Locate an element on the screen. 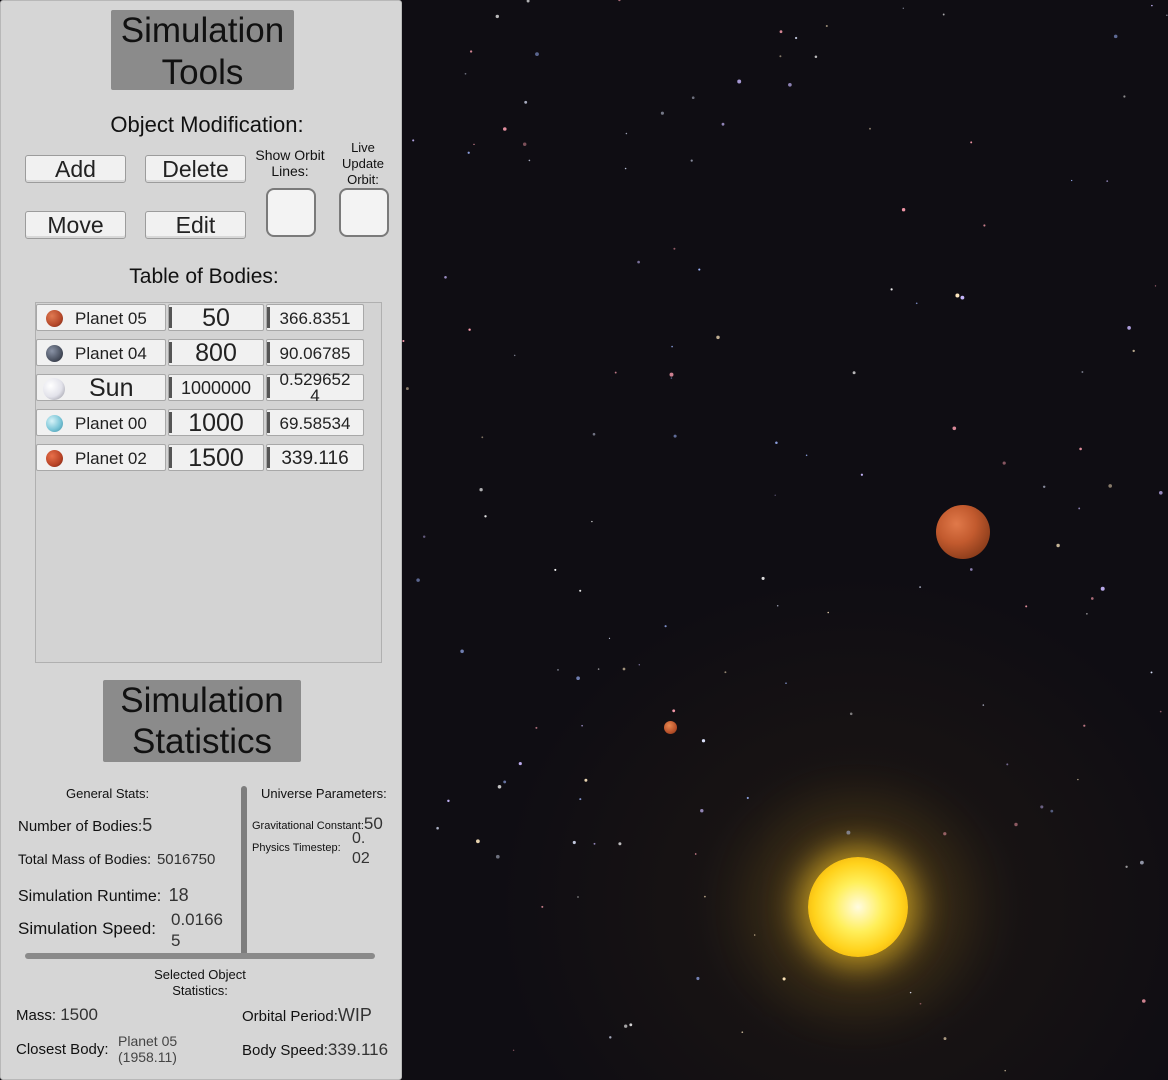  body-mass-cell: 1000 is located at coordinates (216, 423).